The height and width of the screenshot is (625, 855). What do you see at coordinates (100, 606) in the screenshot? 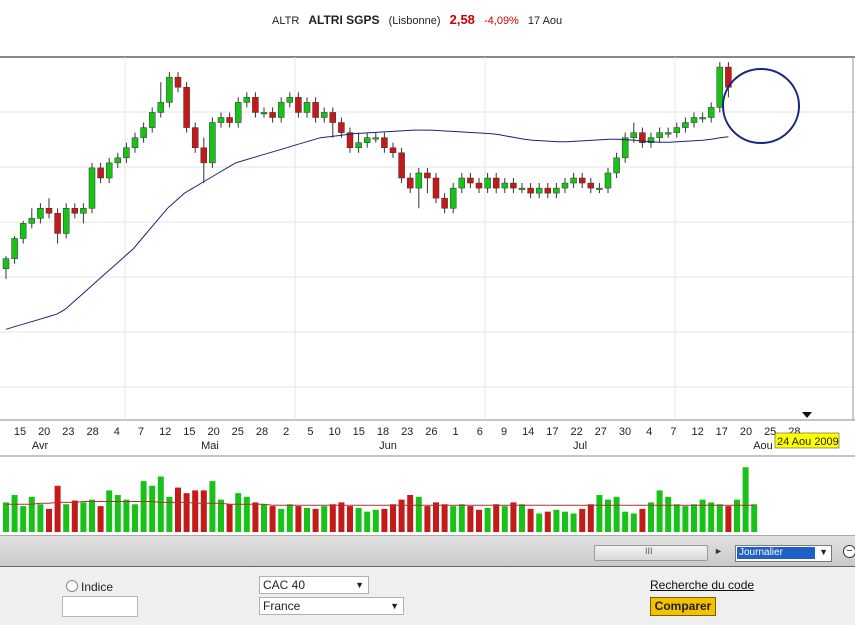
I see `indice-input` at bounding box center [100, 606].